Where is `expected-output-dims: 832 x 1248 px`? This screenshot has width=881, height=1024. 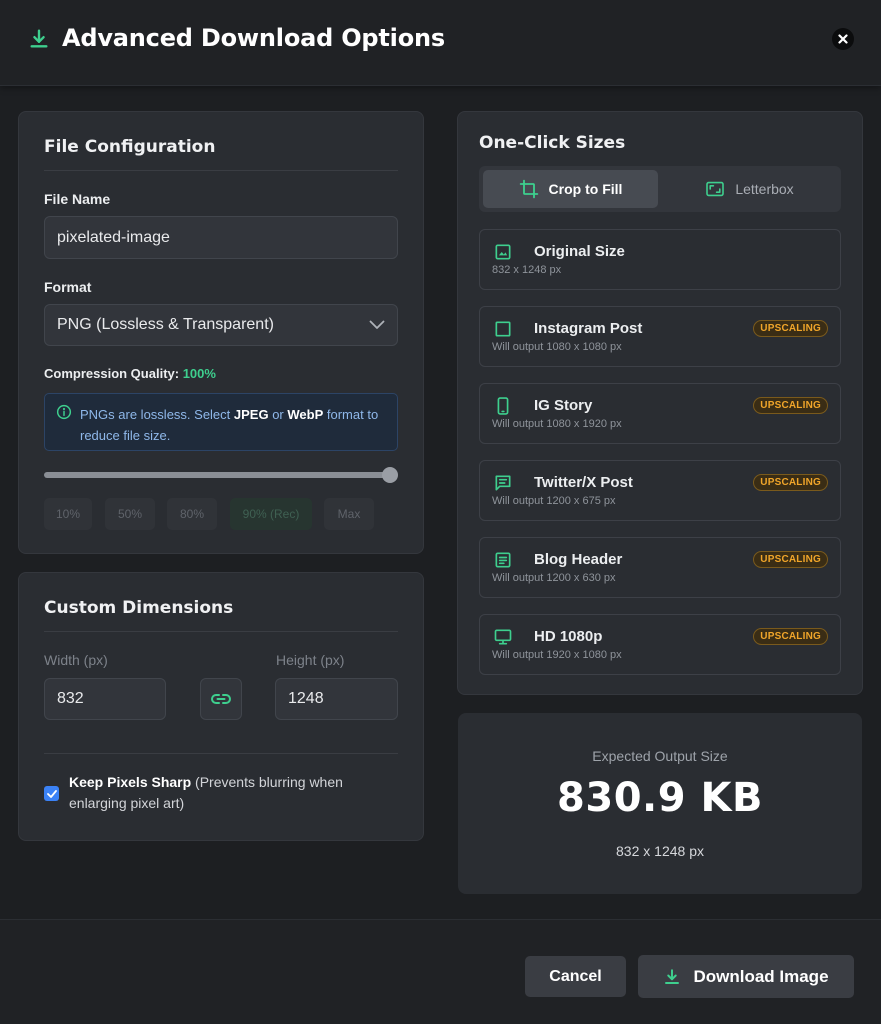
expected-output-dims: 832 x 1248 px is located at coordinates (660, 851).